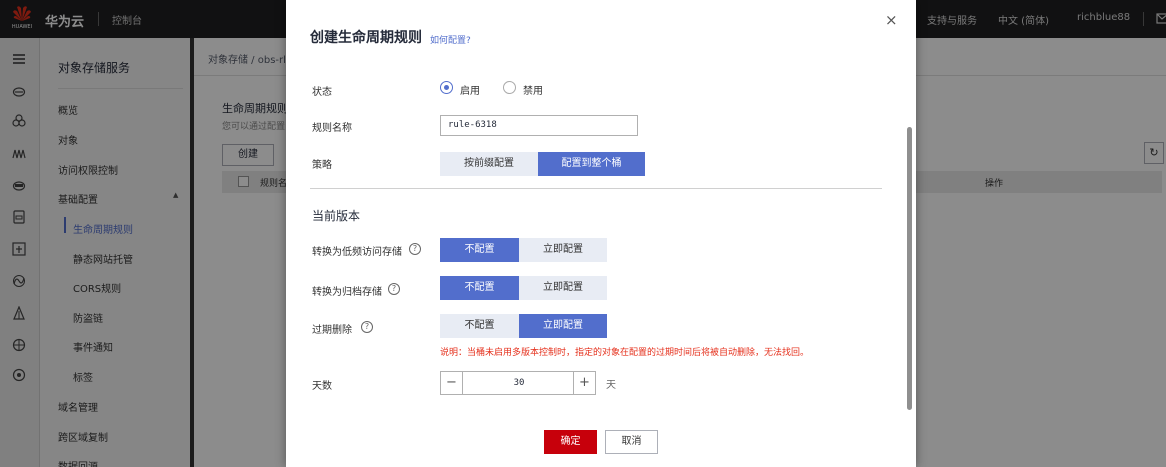 The image size is (1166, 467). Describe the element at coordinates (446, 87) in the screenshot. I see `status-enabled-radio` at that location.